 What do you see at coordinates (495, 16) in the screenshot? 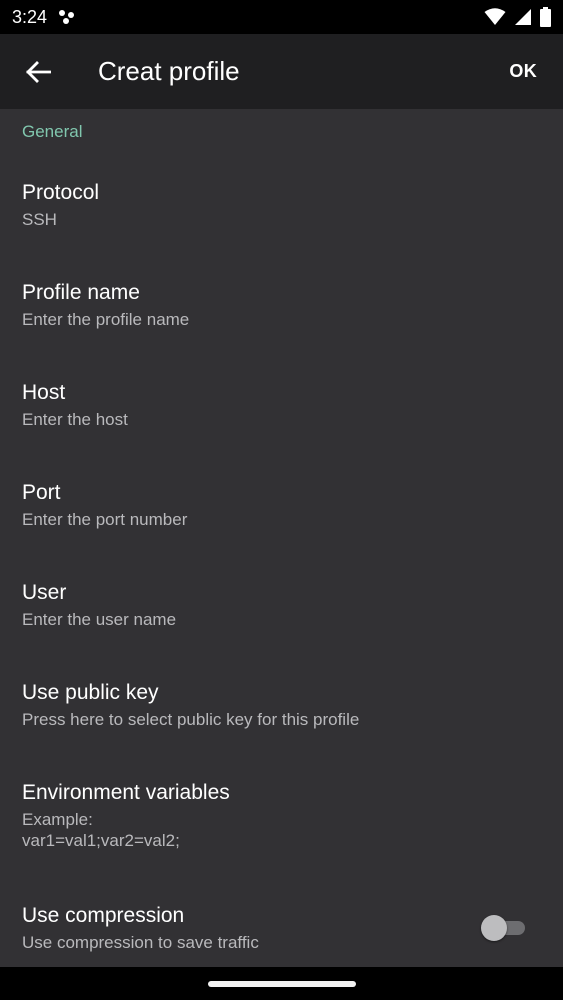
I see `wifi-icon` at bounding box center [495, 16].